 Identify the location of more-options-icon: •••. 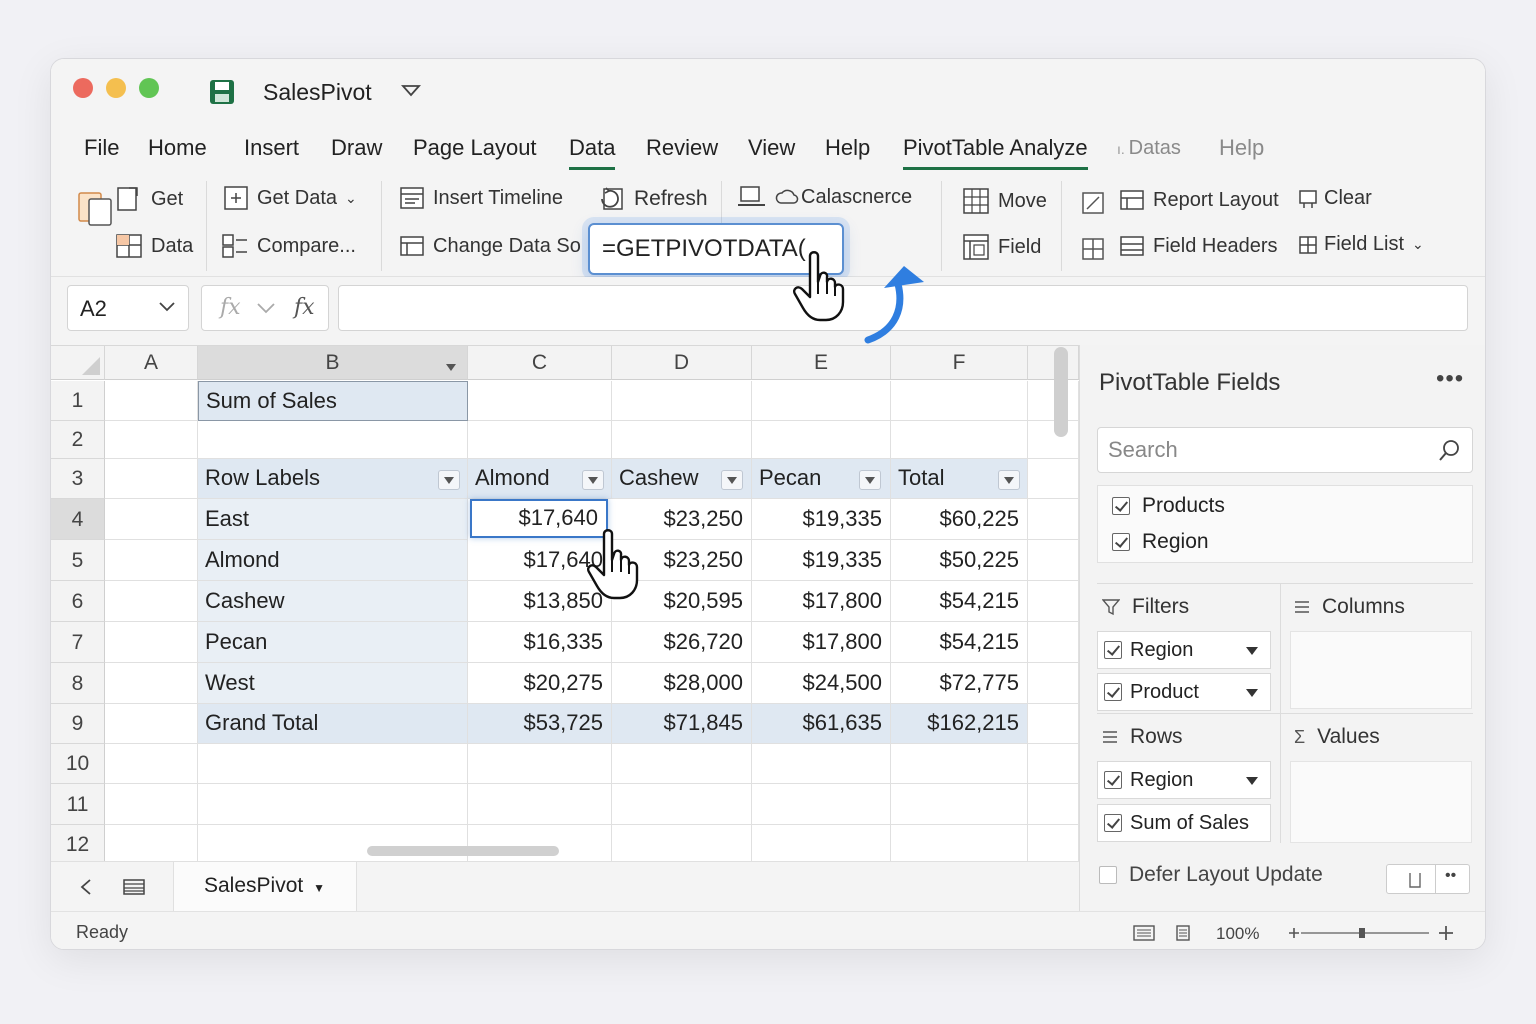
(1450, 379).